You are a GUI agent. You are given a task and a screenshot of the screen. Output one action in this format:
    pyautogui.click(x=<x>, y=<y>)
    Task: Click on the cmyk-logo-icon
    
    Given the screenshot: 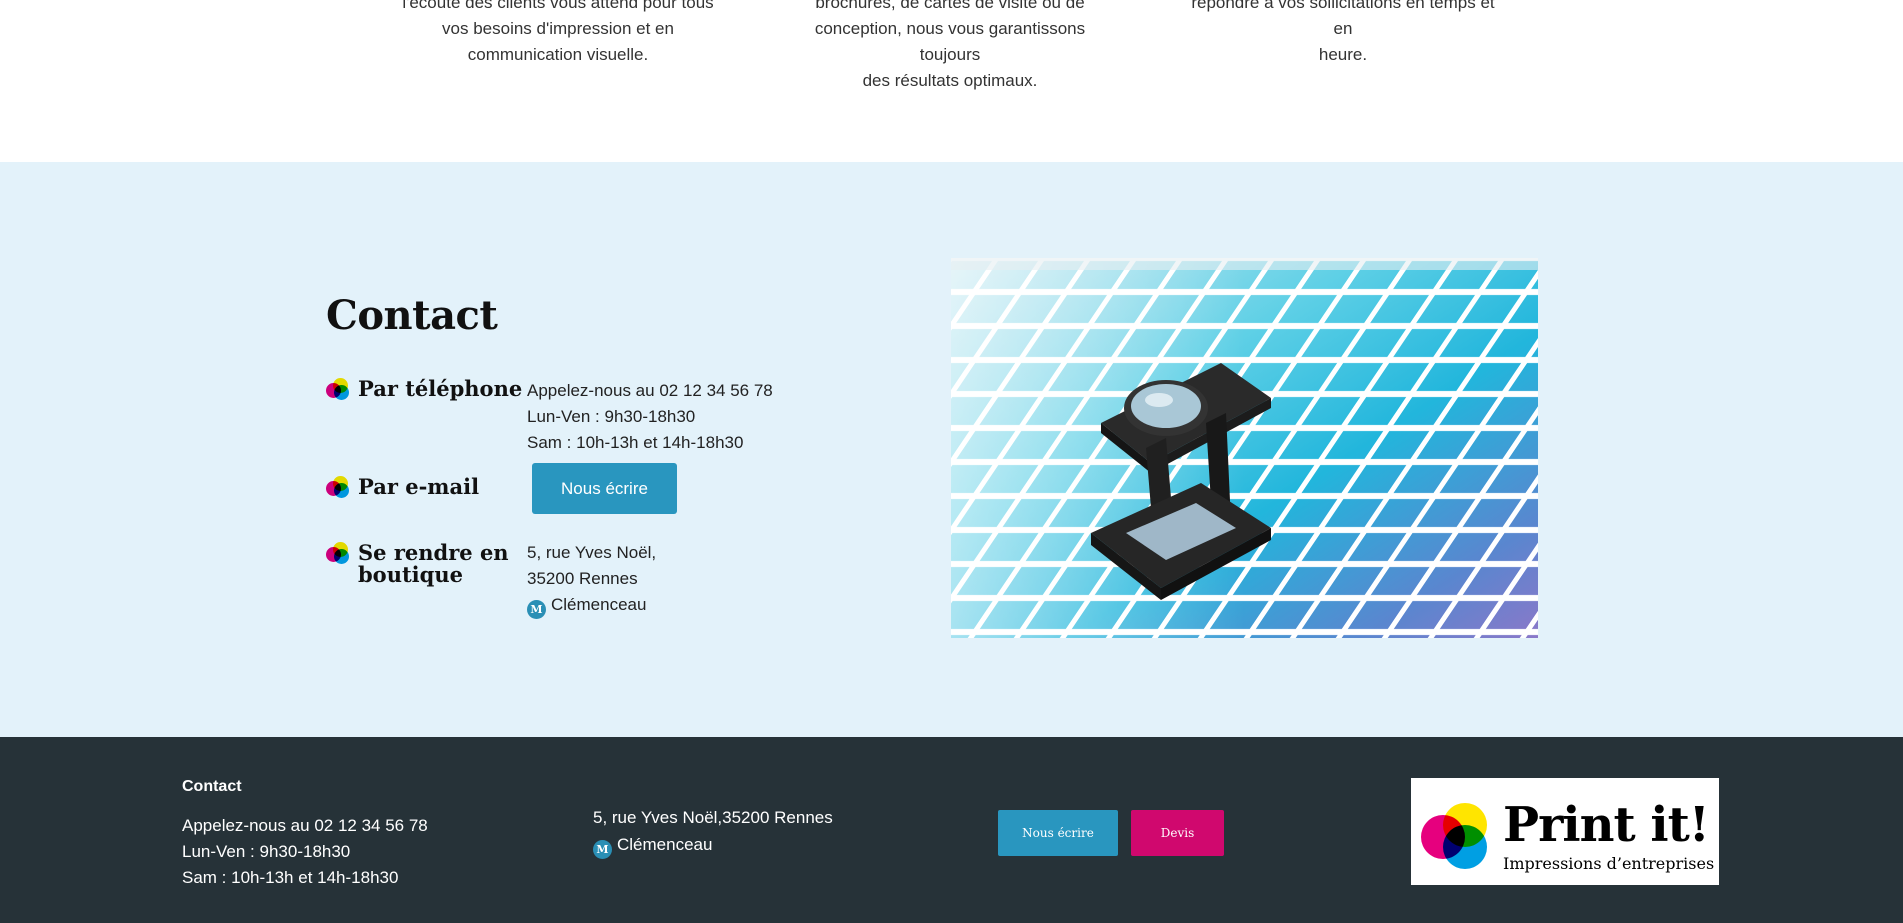 What is the action you would take?
    pyautogui.click(x=1454, y=836)
    